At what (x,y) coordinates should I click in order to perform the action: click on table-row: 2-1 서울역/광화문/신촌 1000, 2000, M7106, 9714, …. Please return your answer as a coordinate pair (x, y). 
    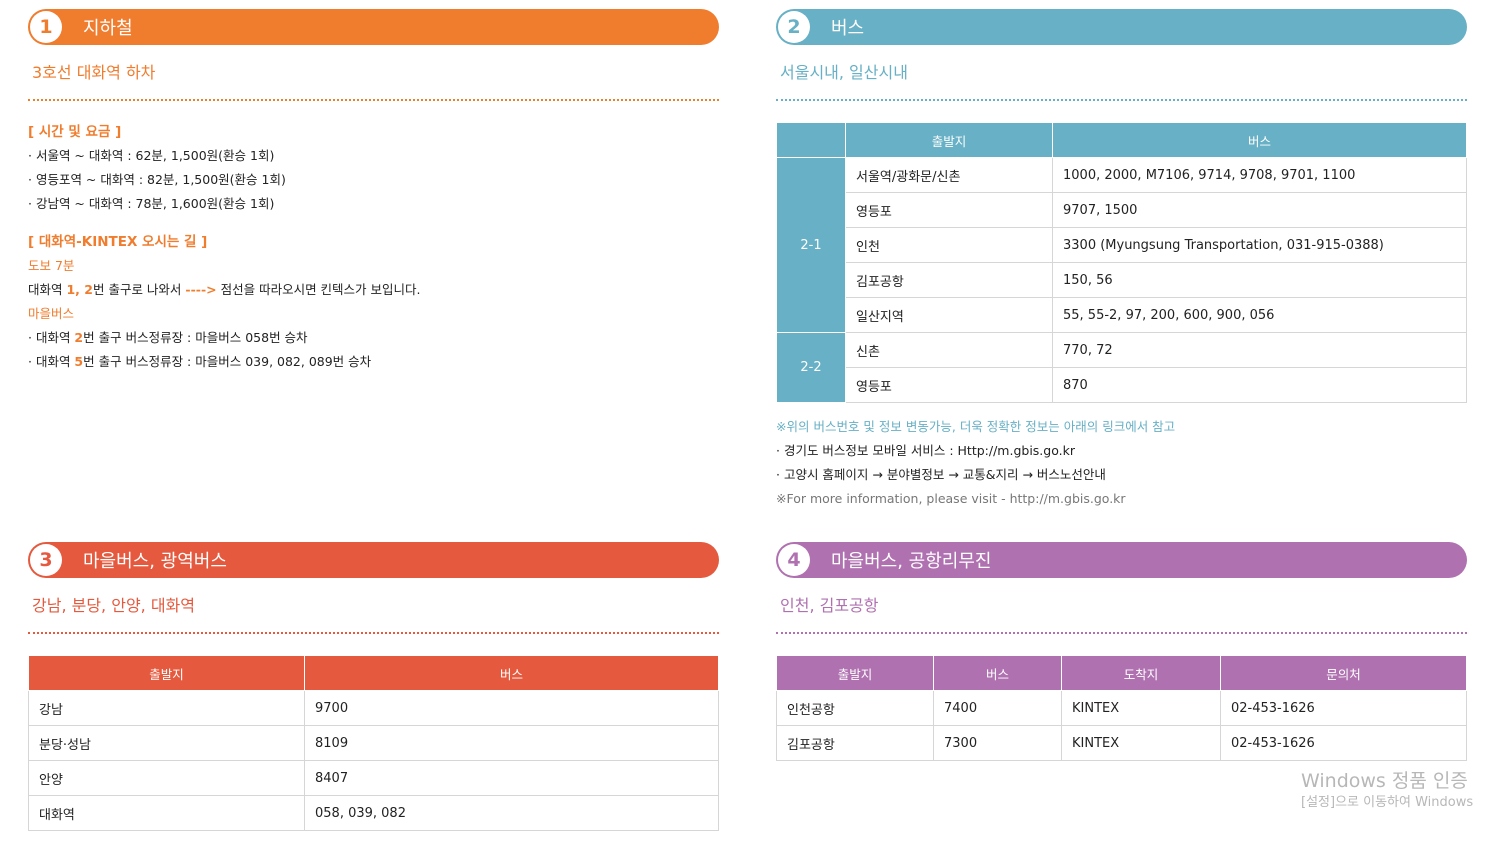
    Looking at the image, I should click on (1121, 245).